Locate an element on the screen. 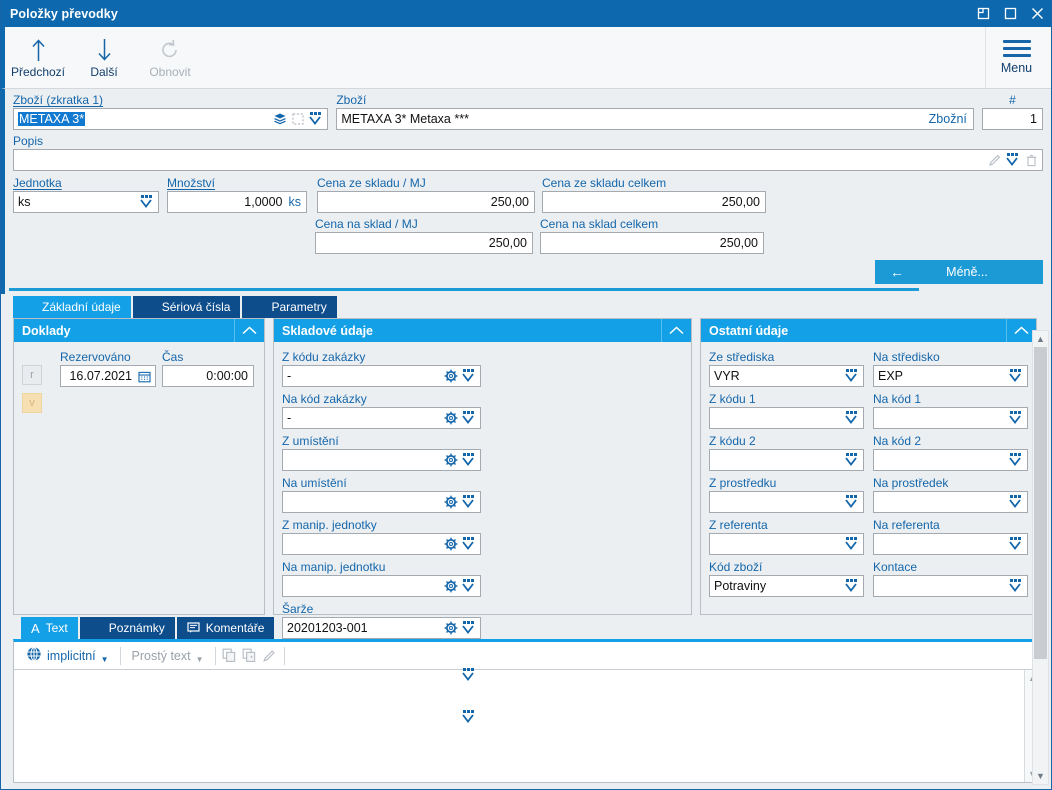 The width and height of the screenshot is (1052, 790). goods-short-input: METAXA 3* is located at coordinates (171, 119).